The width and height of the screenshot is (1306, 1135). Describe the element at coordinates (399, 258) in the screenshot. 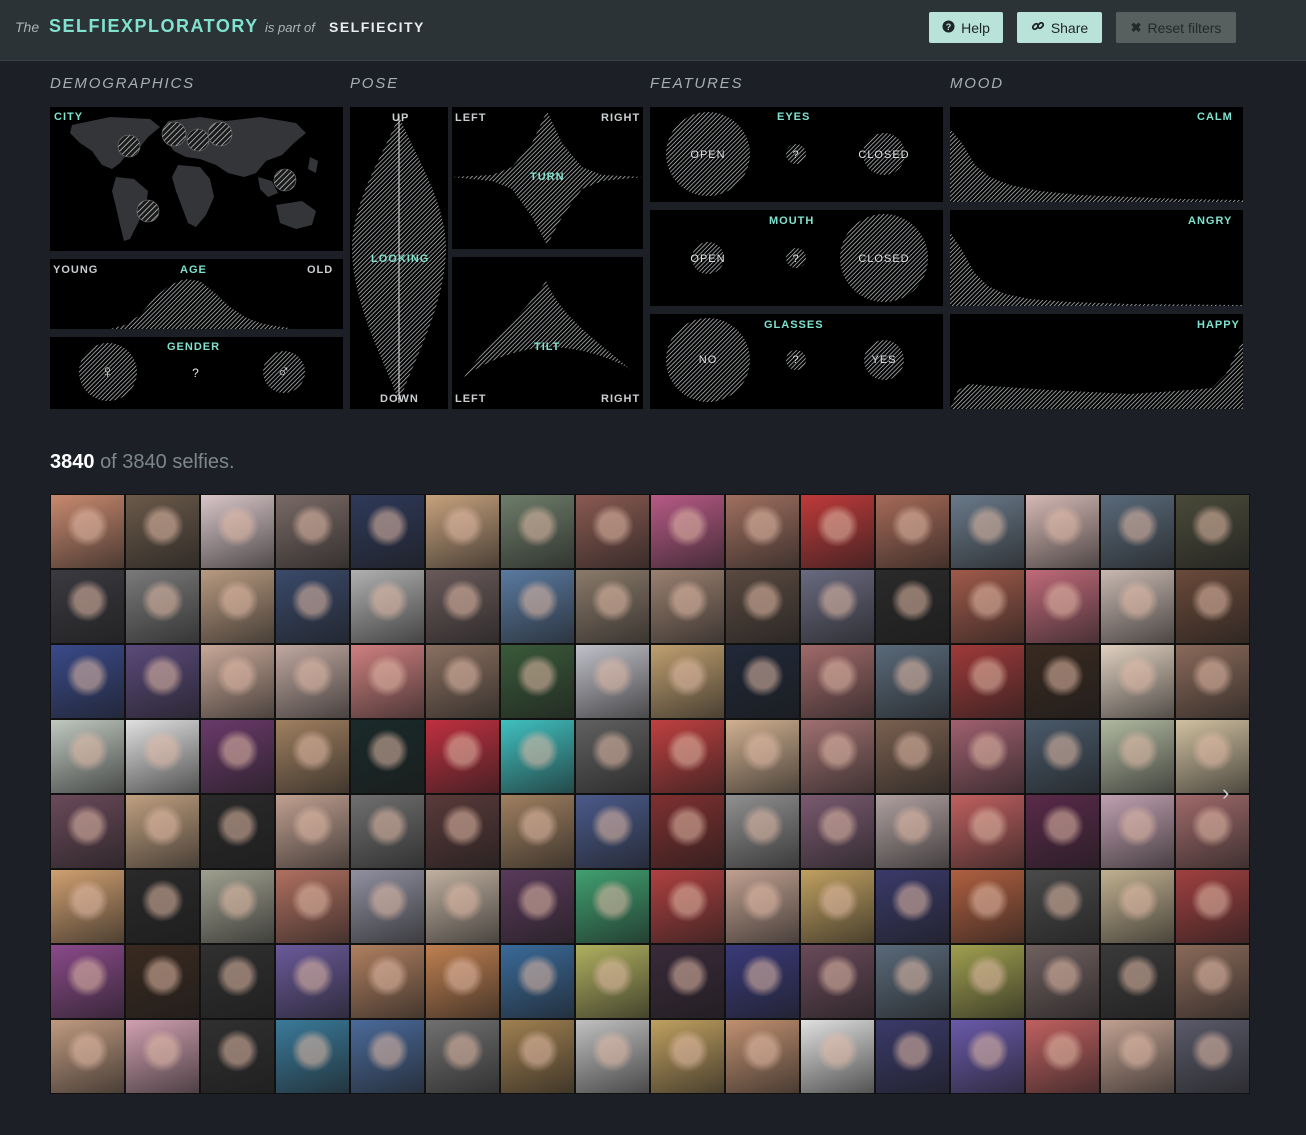

I see `looking-filter-chart: UP LOOKING DOWN` at that location.